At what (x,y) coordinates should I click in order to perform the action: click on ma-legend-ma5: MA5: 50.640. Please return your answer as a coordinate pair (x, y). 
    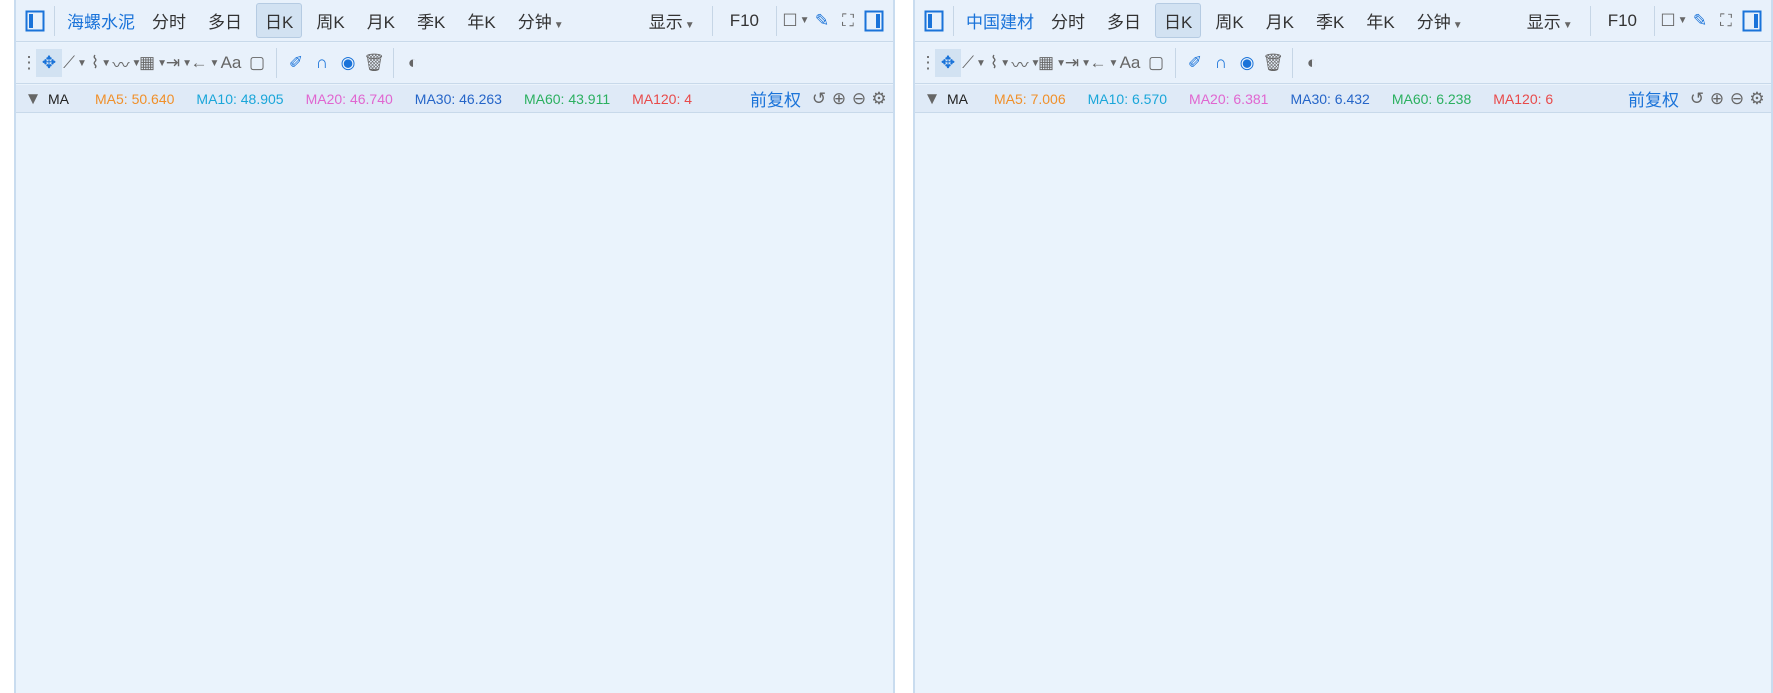
    Looking at the image, I should click on (135, 98).